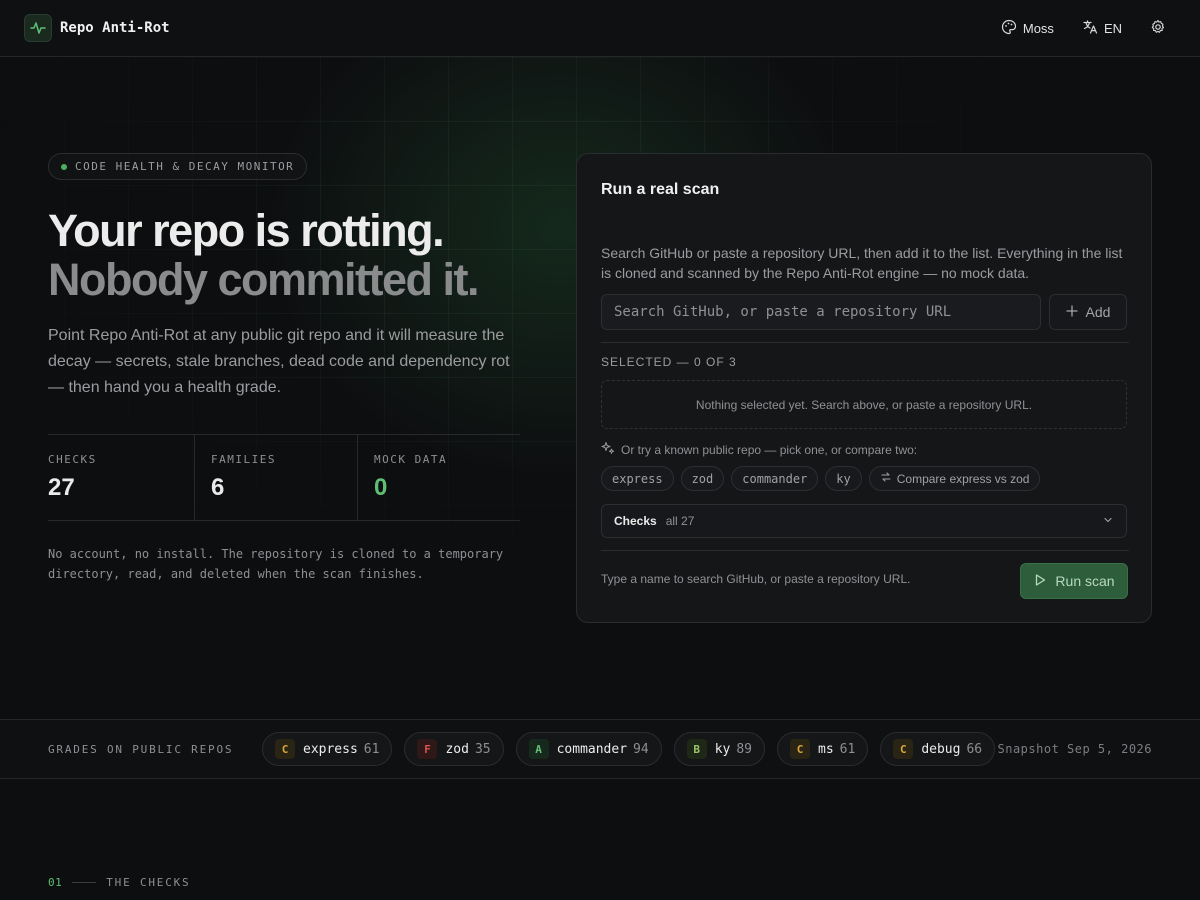  I want to click on gear-icon, so click(1158, 28).